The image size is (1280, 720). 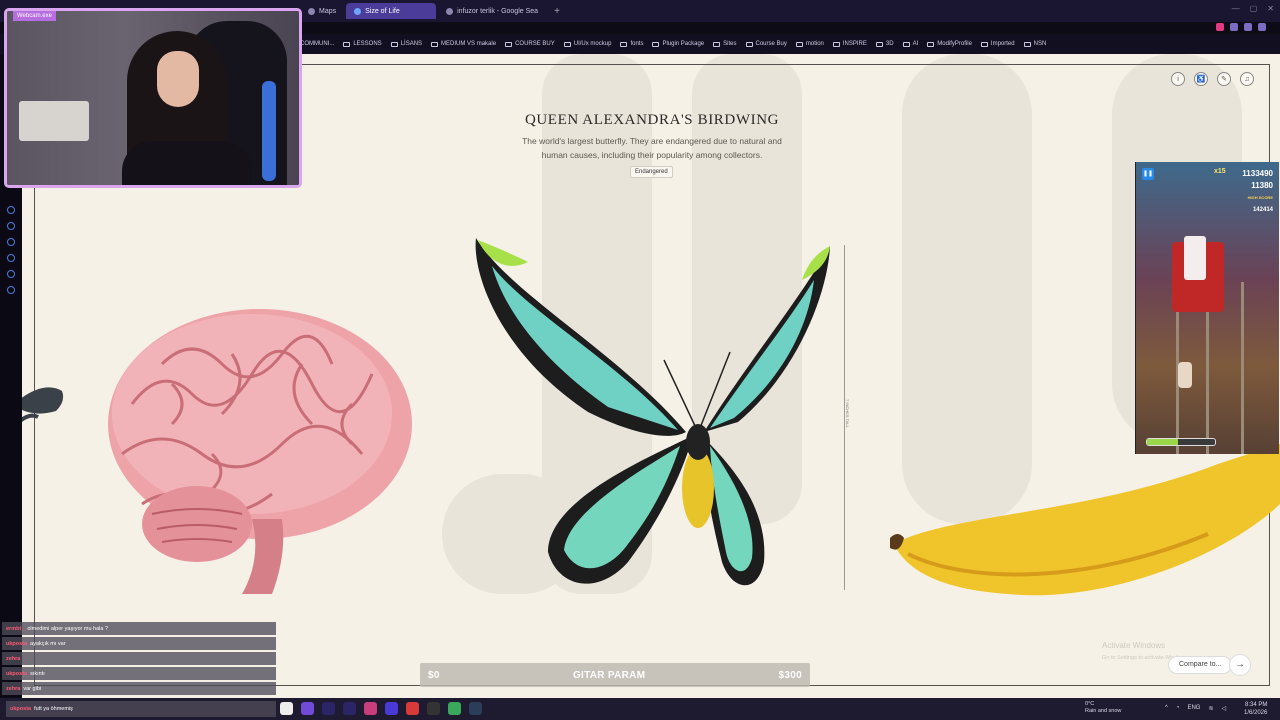 I want to click on bookmark-folder: COURSE BUY, so click(x=530, y=44).